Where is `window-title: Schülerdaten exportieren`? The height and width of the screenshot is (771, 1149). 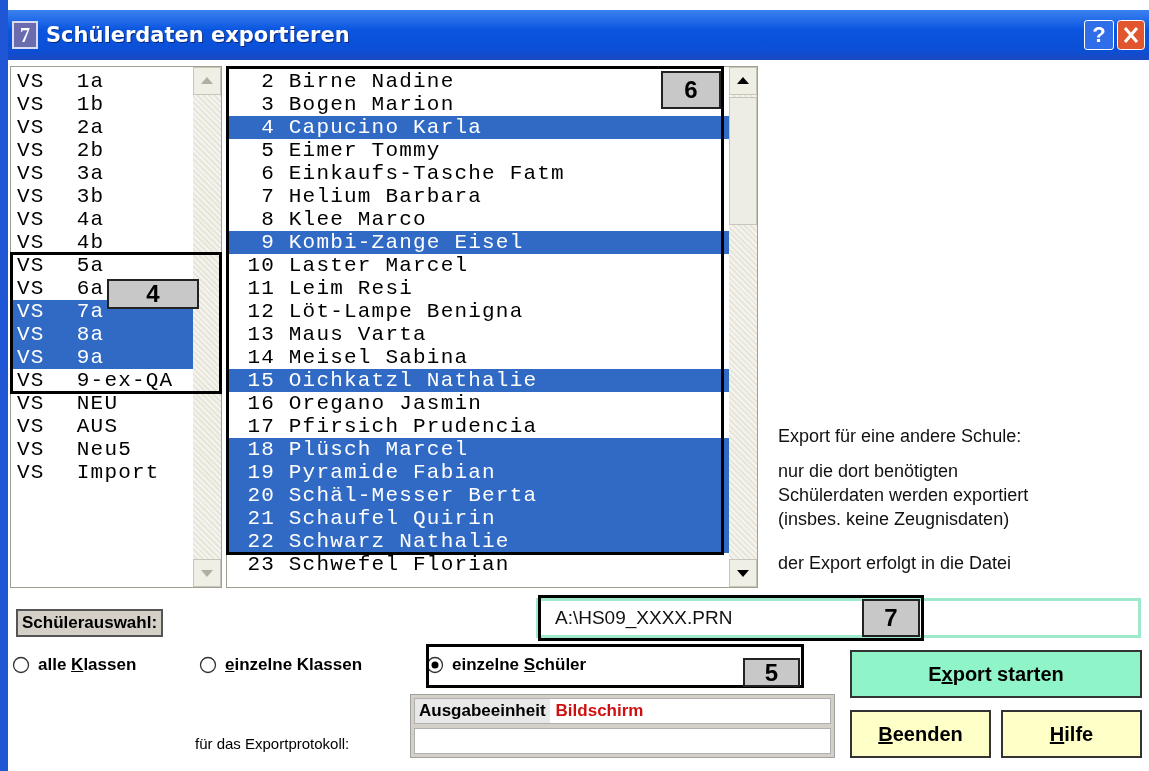 window-title: Schülerdaten exportieren is located at coordinates (198, 35).